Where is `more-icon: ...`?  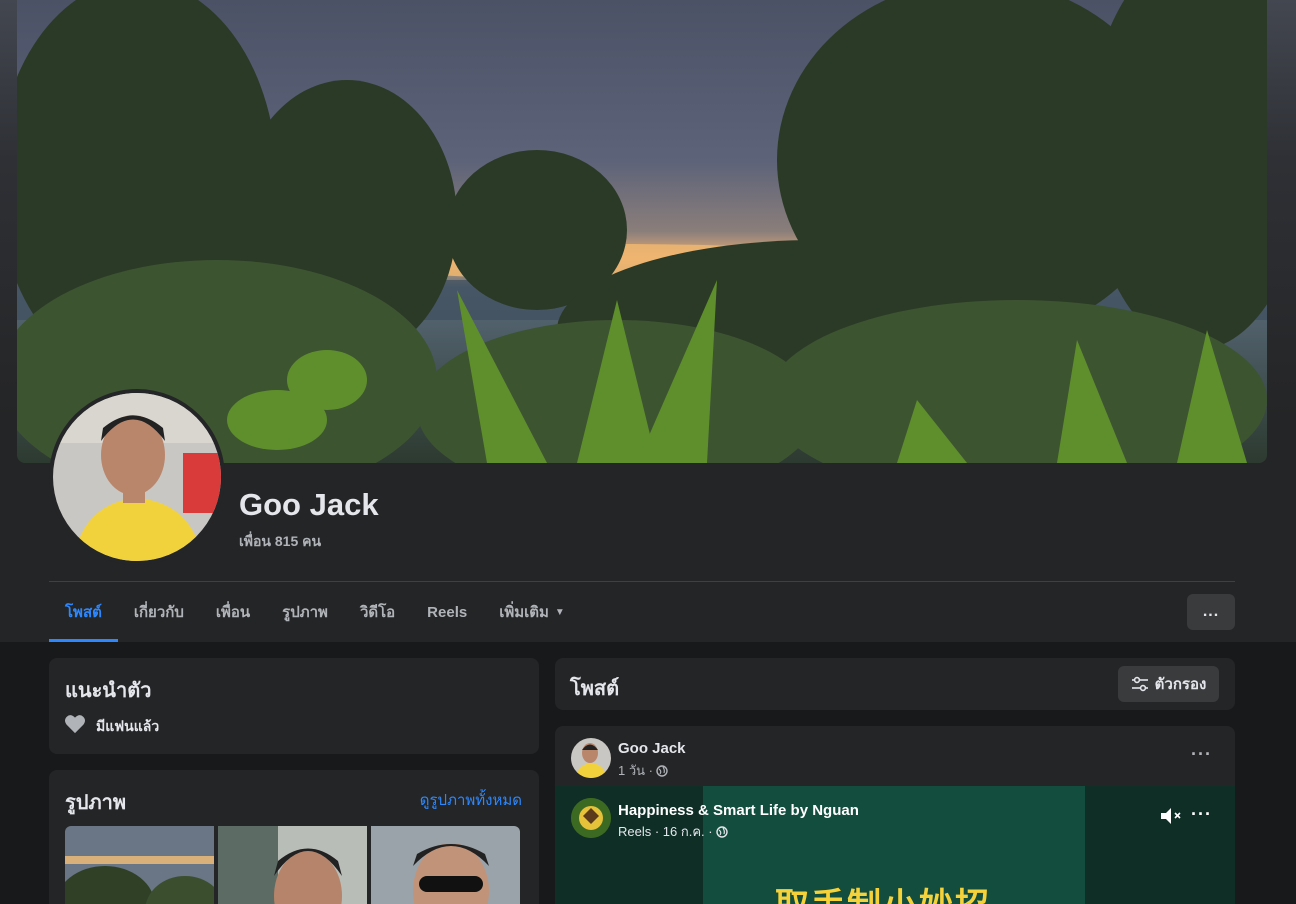 more-icon: ... is located at coordinates (1211, 611).